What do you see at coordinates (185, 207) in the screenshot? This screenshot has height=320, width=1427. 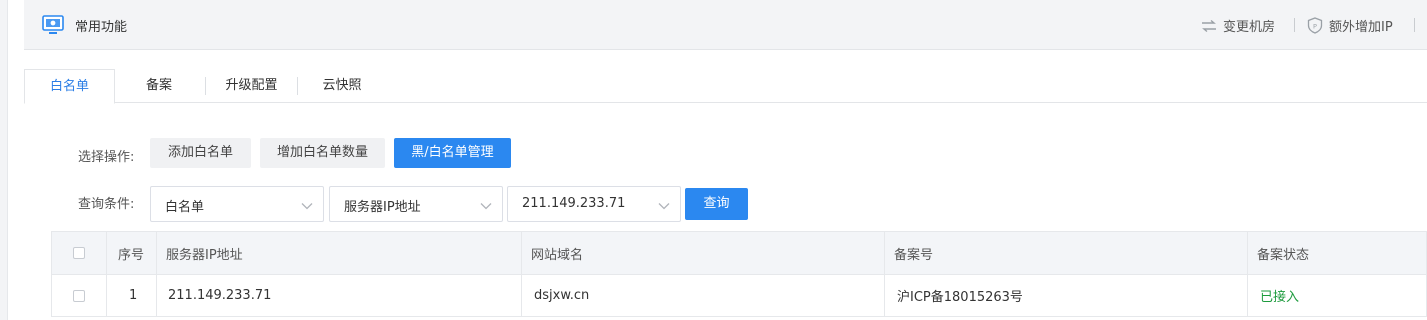 I see `list-type-value: 白名单` at bounding box center [185, 207].